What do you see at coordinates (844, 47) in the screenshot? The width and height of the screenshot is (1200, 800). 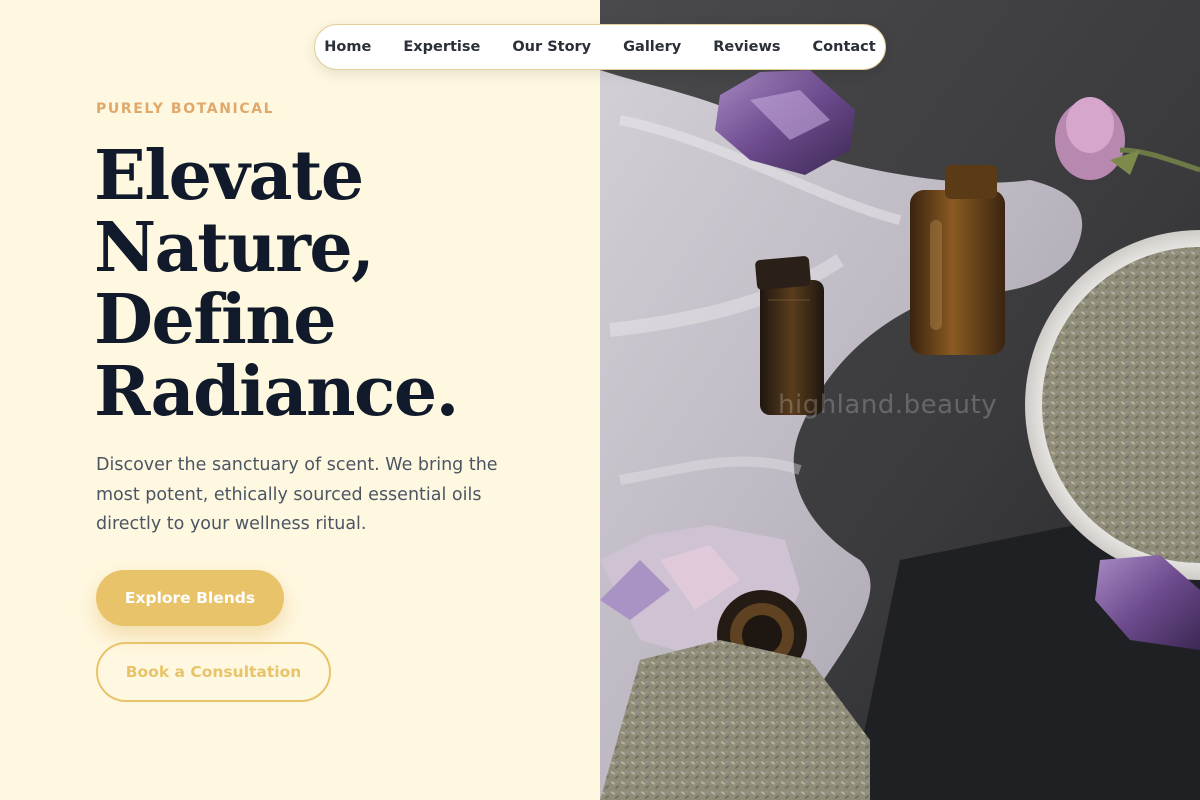 I see `nav-contact: Contact` at bounding box center [844, 47].